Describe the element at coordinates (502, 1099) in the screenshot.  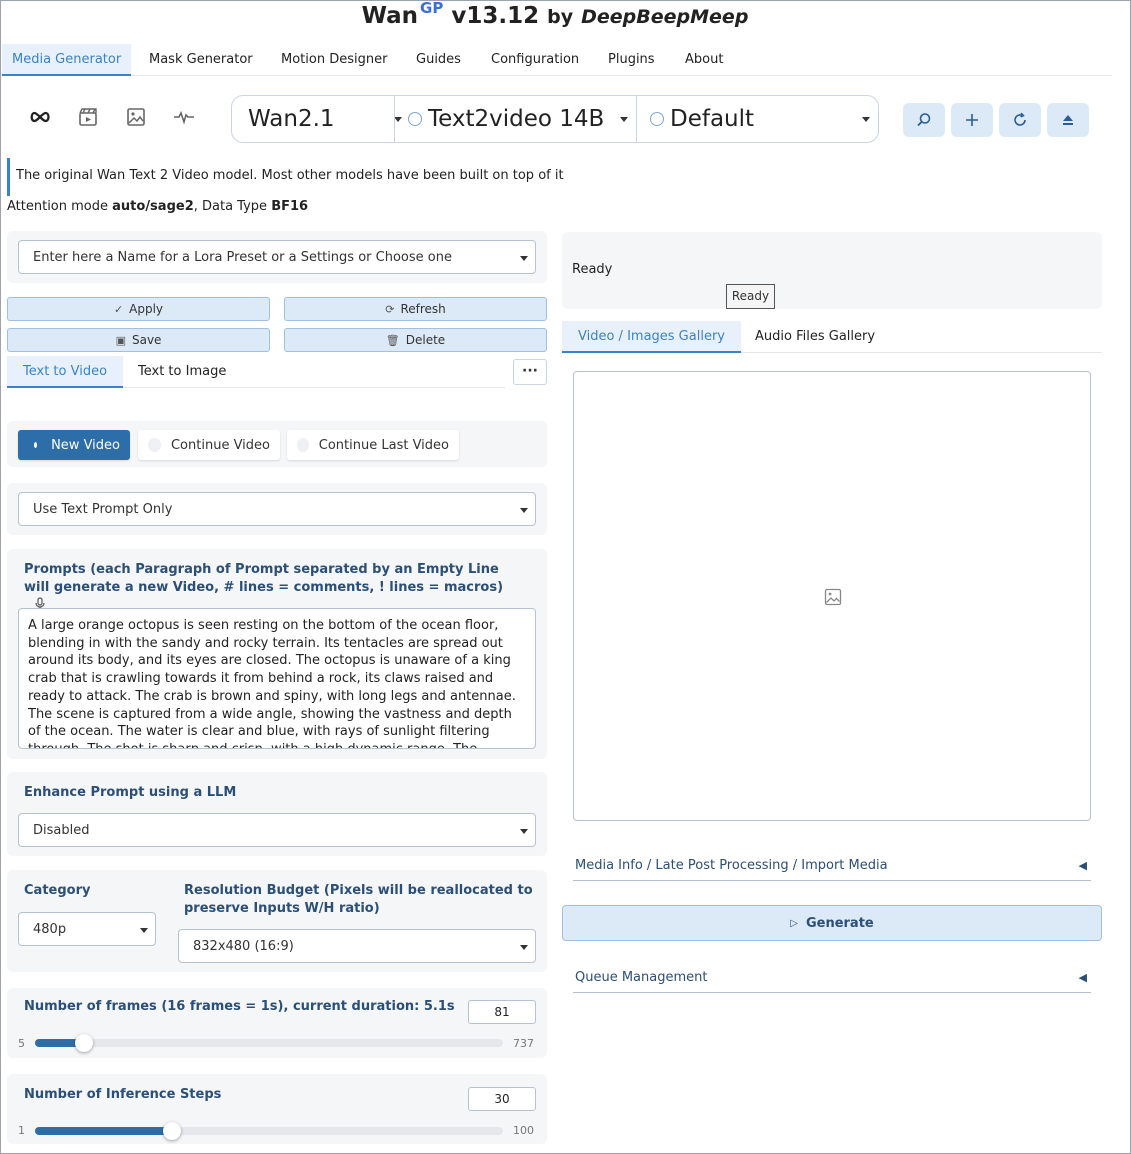
I see `steps-number-input: 30` at that location.